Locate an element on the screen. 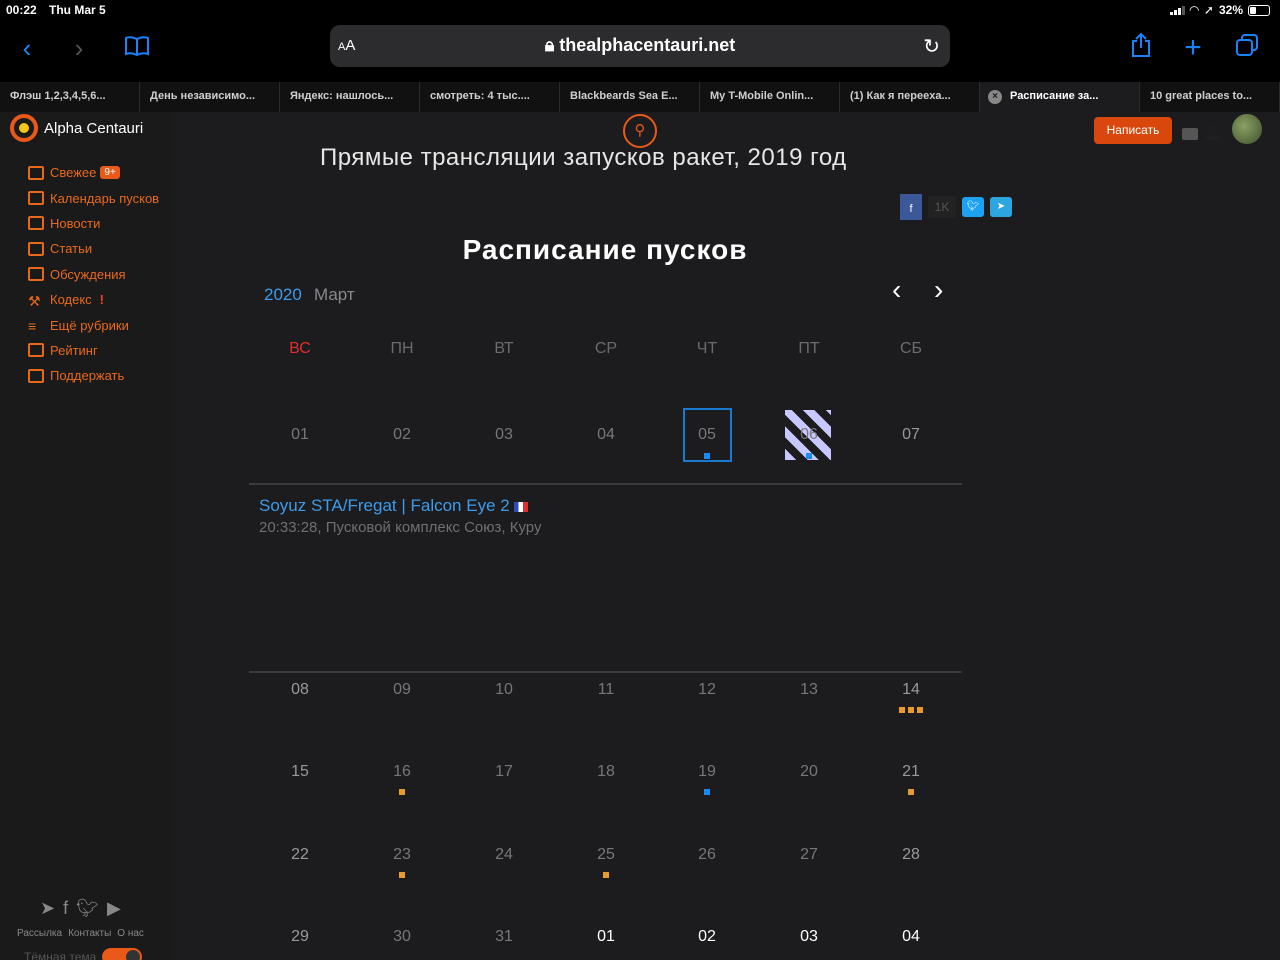 This screenshot has width=1280, height=960. bell-icon: 🔔︎ is located at coordinates (1213, 132).